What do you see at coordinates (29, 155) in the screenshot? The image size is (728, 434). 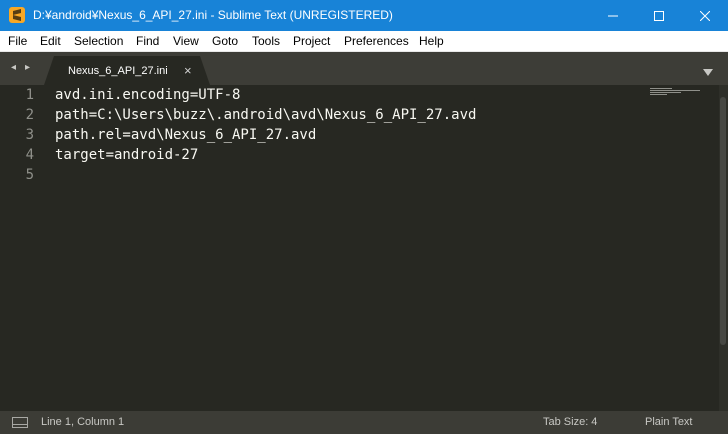 I see `line-number: 4` at bounding box center [29, 155].